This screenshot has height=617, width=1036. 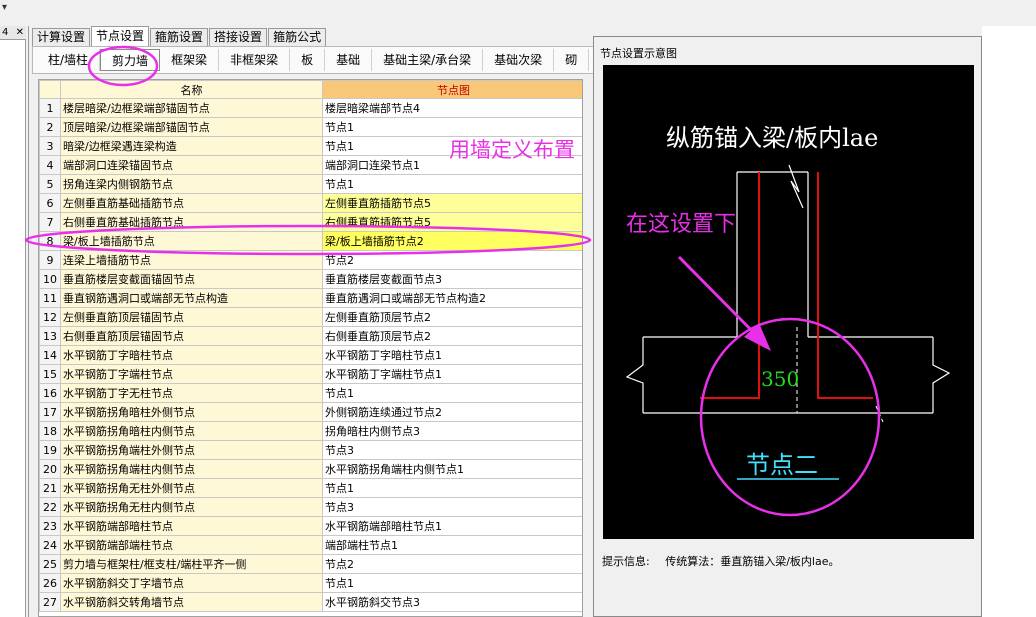 What do you see at coordinates (191, 545) in the screenshot?
I see `row-name: 水平钢筋端部端柱节点` at bounding box center [191, 545].